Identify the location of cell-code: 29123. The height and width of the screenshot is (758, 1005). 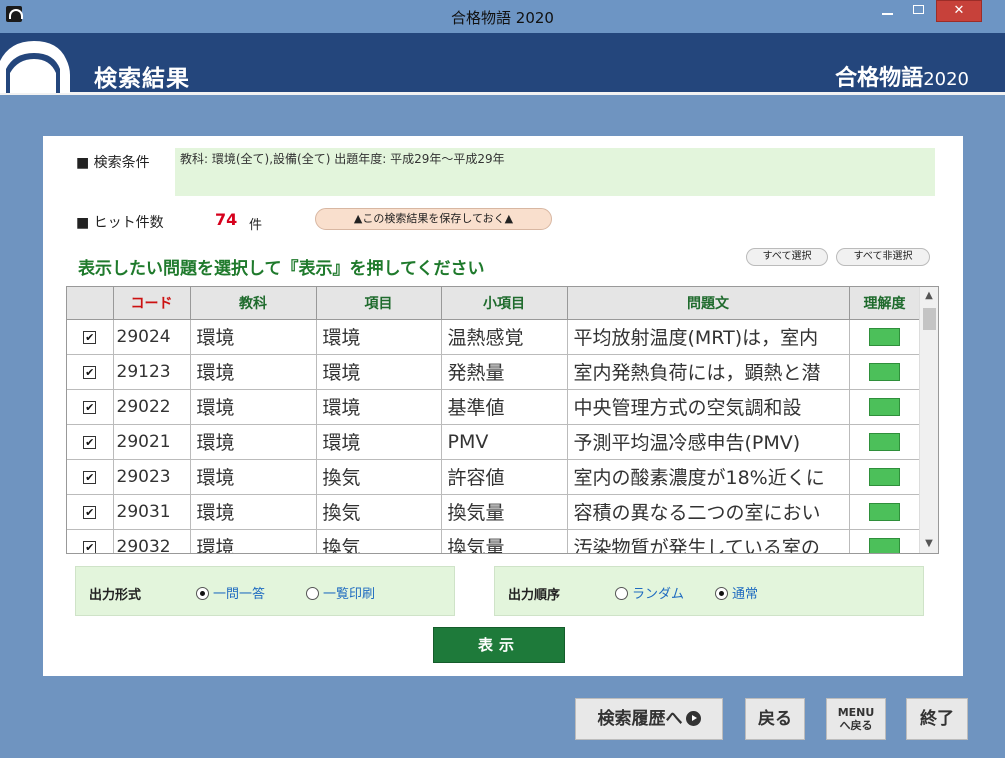
(152, 372).